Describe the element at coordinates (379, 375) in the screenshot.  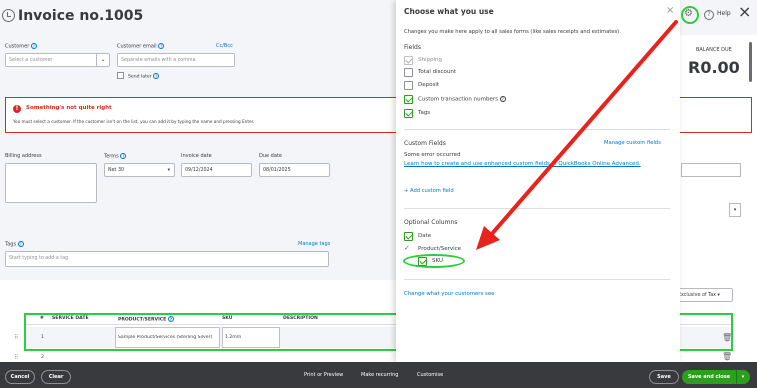
I see `make-recurring-link: Make recurring` at that location.